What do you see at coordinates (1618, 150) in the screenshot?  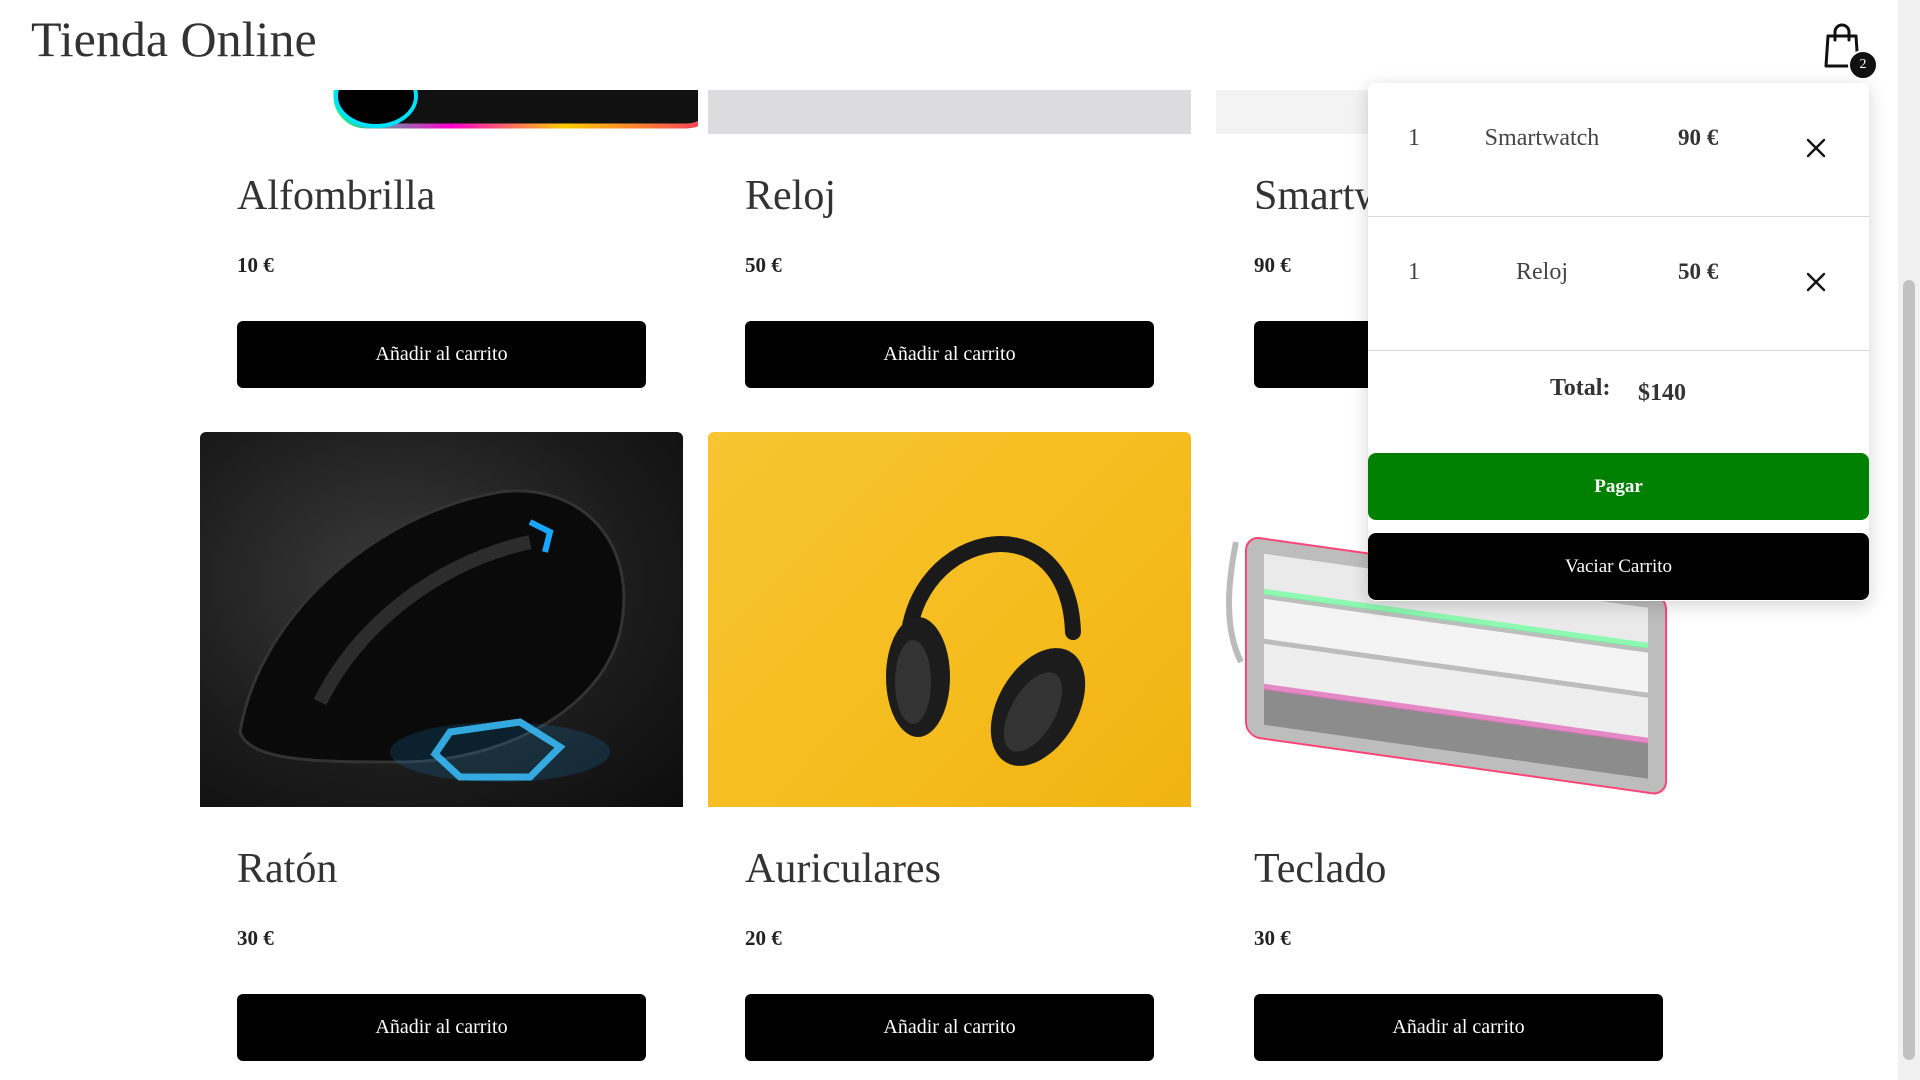 I see `cart-item: 1 Smartwatch 90 €` at bounding box center [1618, 150].